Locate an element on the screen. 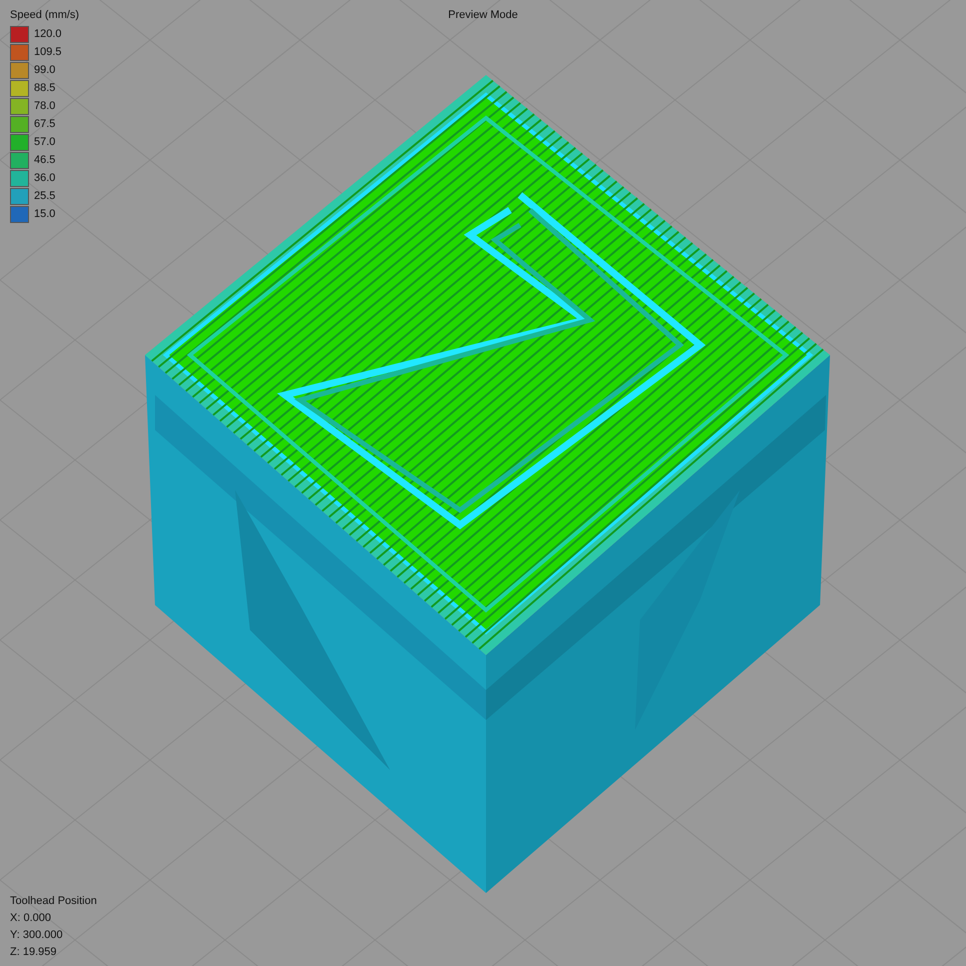 This screenshot has height=966, width=966. legend-title: Speed (mm/s) is located at coordinates (45, 15).